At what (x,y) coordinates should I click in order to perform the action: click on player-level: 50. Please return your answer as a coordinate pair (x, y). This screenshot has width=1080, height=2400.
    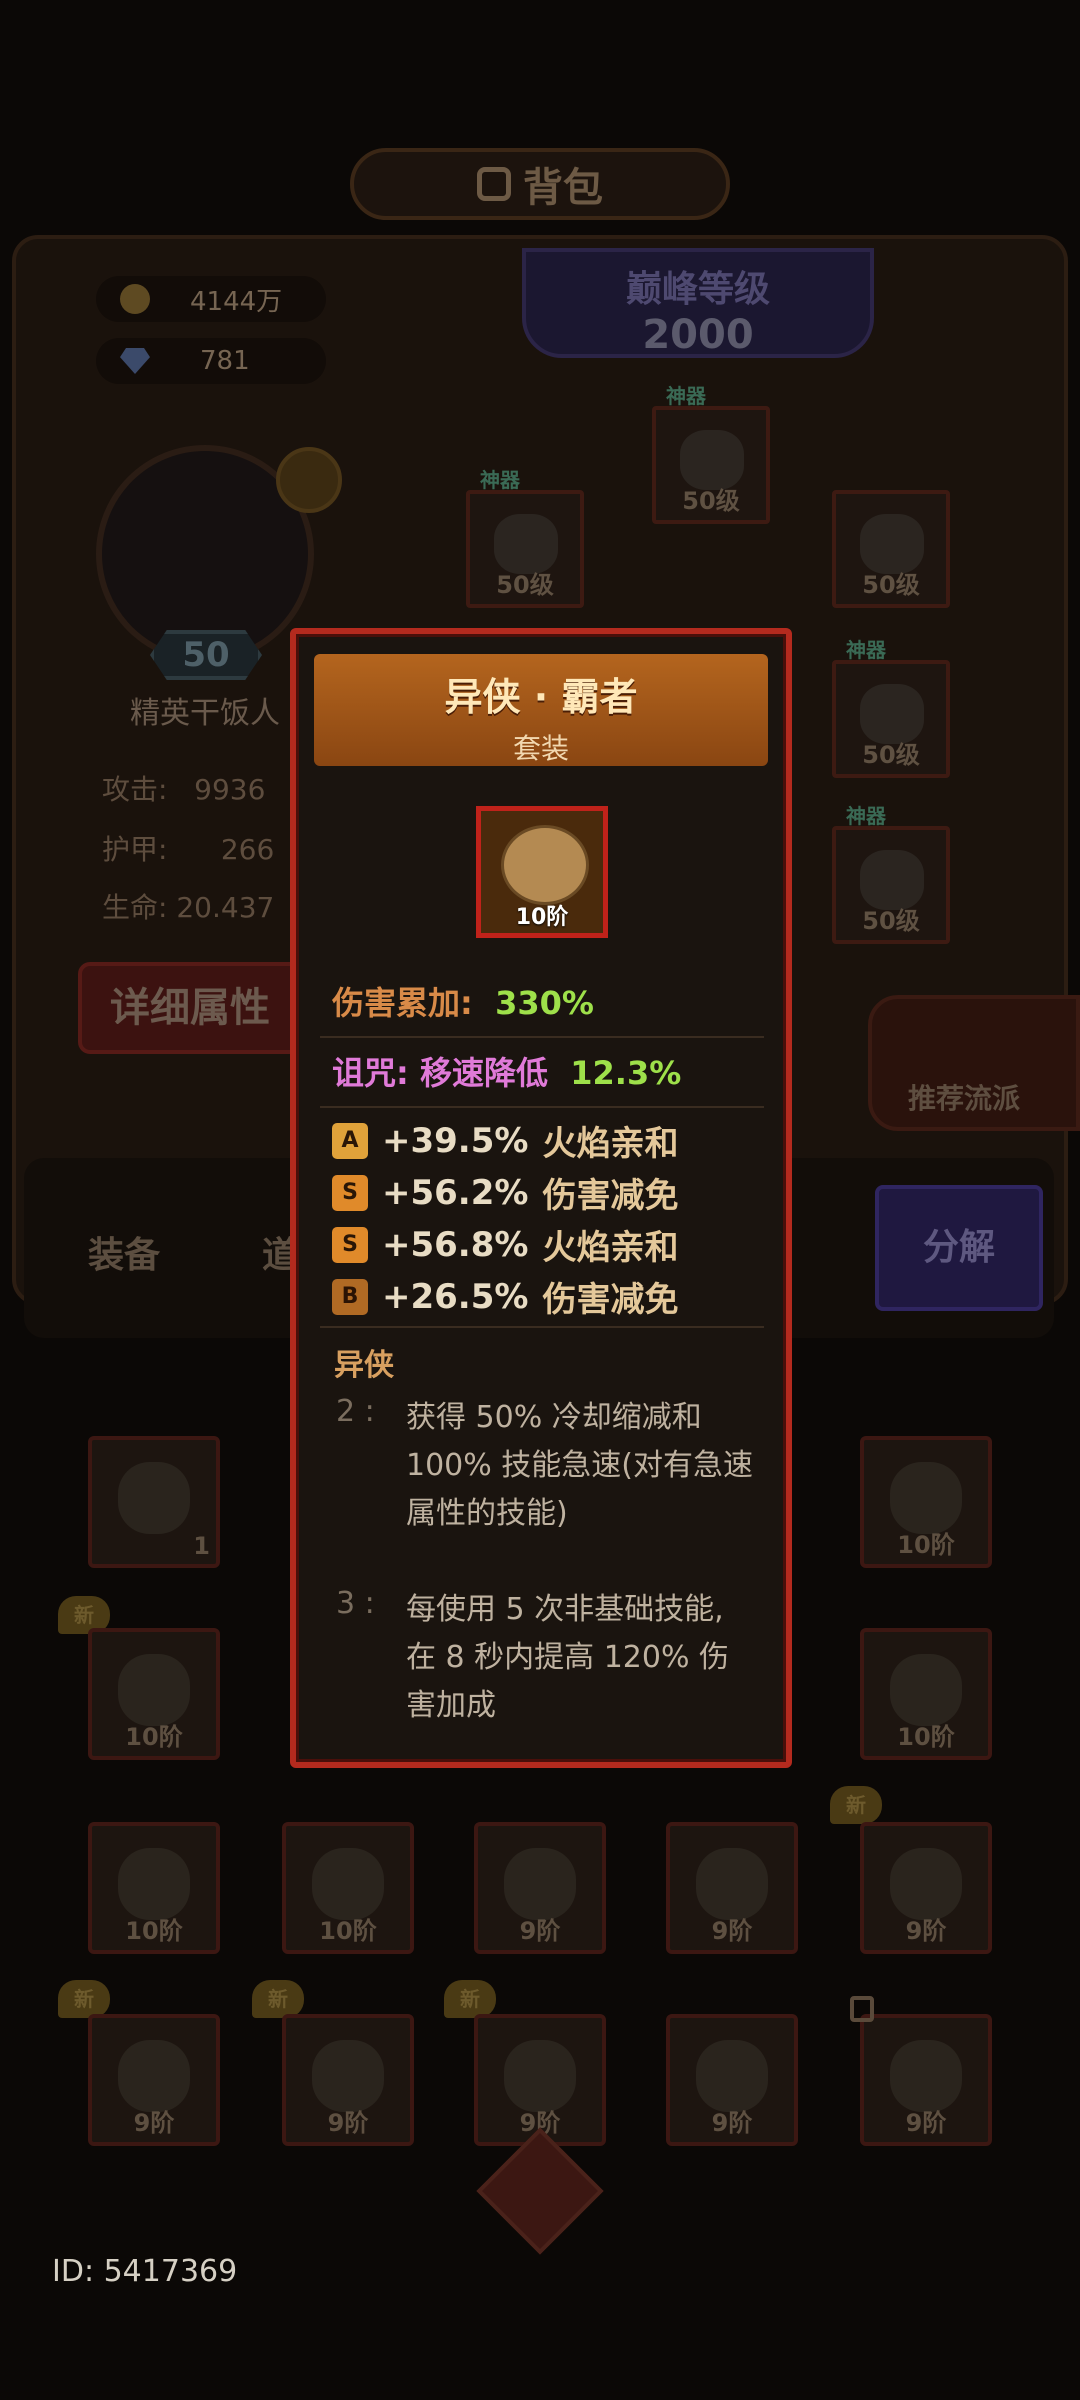
    Looking at the image, I should click on (206, 655).